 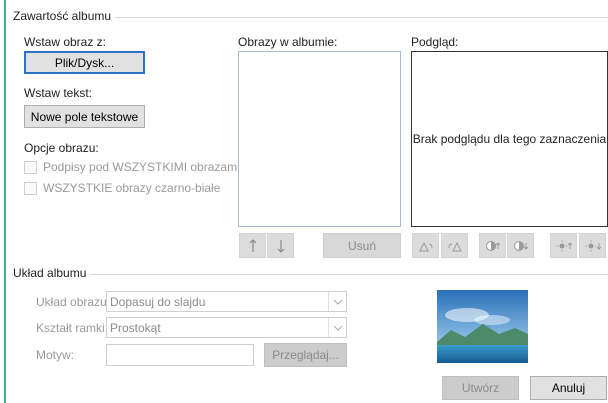 What do you see at coordinates (319, 139) in the screenshot?
I see `images-listbox` at bounding box center [319, 139].